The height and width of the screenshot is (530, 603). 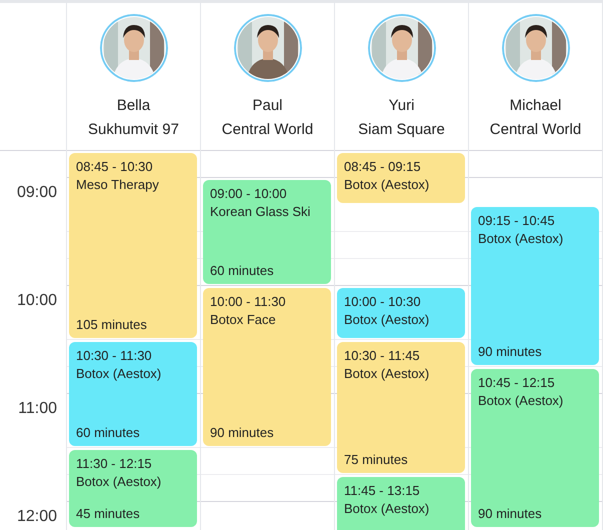 What do you see at coordinates (535, 286) in the screenshot?
I see `appointment-card: 09:15 - 10:45 Botox (Aestox) 90 minutes` at bounding box center [535, 286].